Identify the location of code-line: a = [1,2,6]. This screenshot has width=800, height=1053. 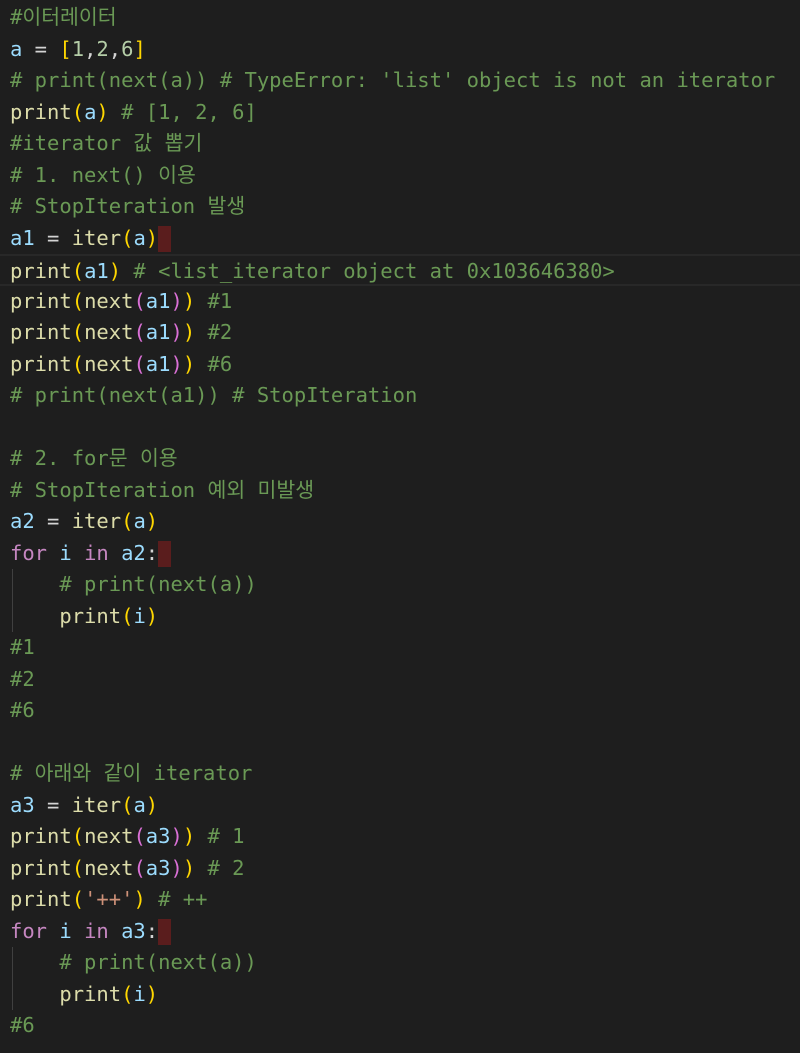
(400, 50).